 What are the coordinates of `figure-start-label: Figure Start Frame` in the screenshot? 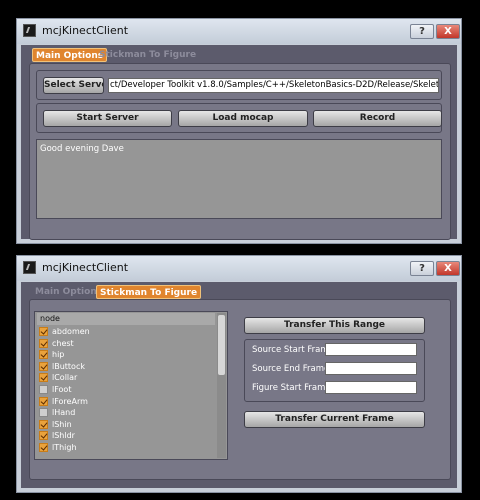 It's located at (291, 388).